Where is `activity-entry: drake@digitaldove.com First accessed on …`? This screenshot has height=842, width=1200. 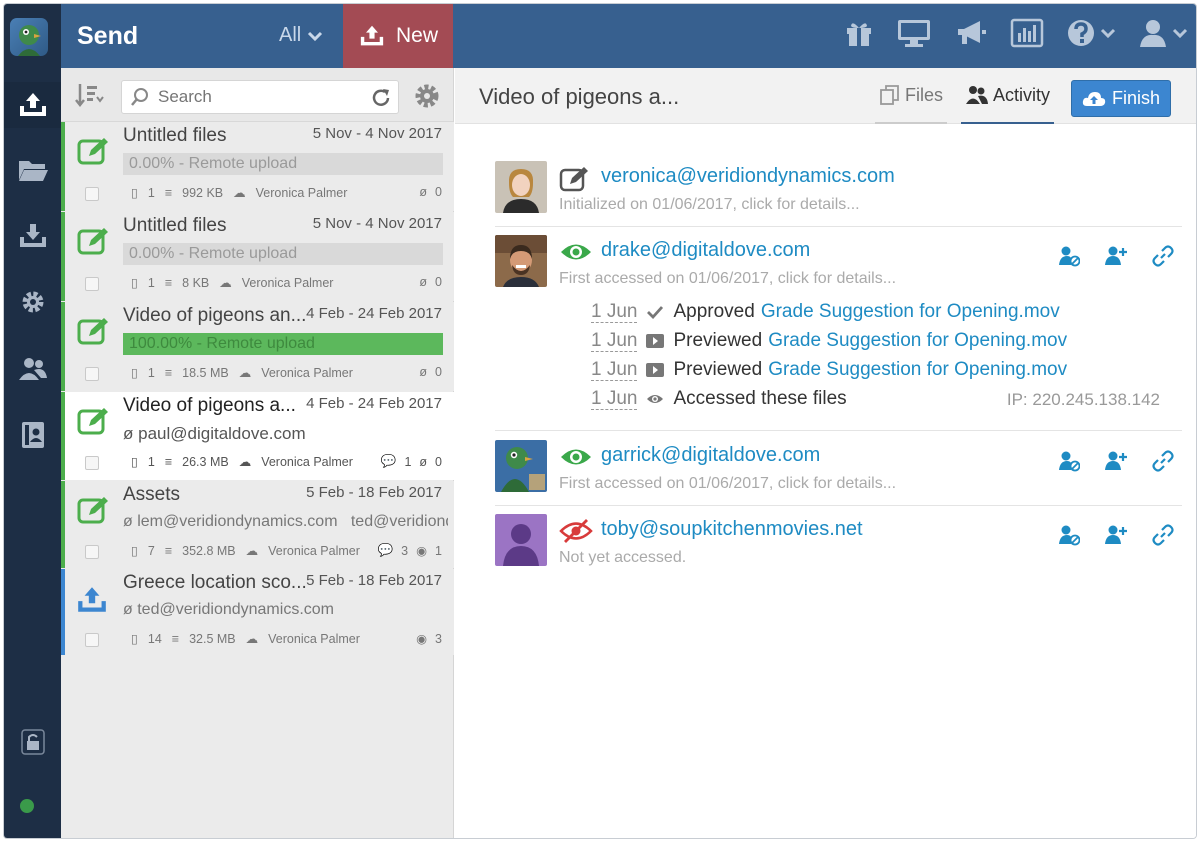 activity-entry: drake@digitaldove.com First accessed on … is located at coordinates (838, 333).